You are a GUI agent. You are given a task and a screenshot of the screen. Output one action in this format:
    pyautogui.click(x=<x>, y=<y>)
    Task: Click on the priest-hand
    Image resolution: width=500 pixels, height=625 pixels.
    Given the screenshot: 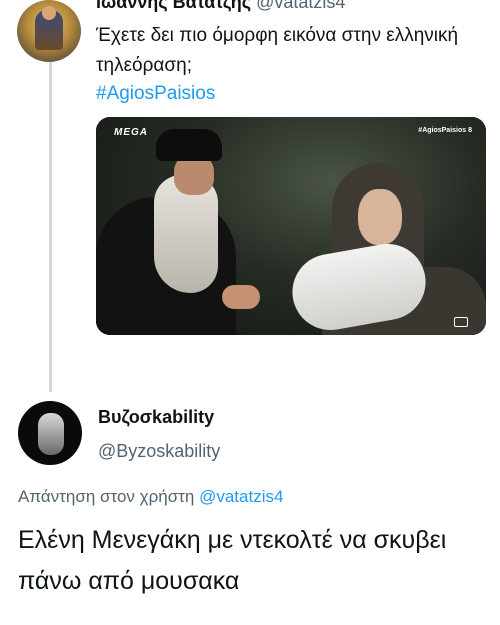 What is the action you would take?
    pyautogui.click(x=241, y=297)
    